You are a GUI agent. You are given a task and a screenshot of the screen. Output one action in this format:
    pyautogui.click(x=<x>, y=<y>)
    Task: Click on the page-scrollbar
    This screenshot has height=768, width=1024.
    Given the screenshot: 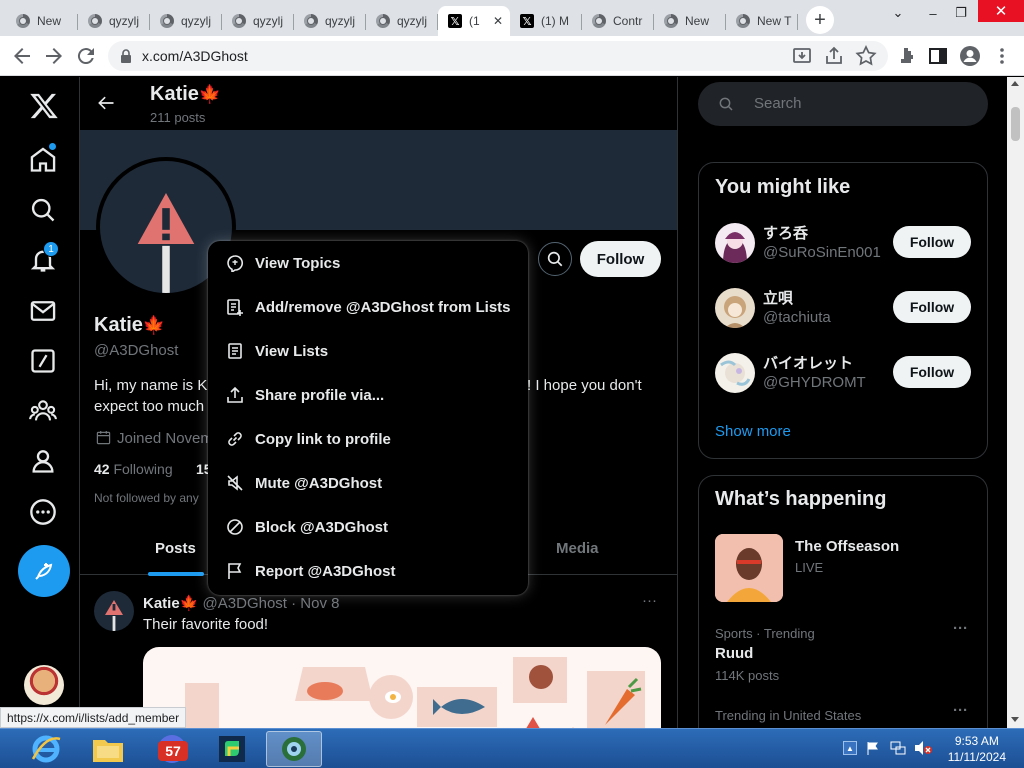 What is the action you would take?
    pyautogui.click(x=1015, y=402)
    